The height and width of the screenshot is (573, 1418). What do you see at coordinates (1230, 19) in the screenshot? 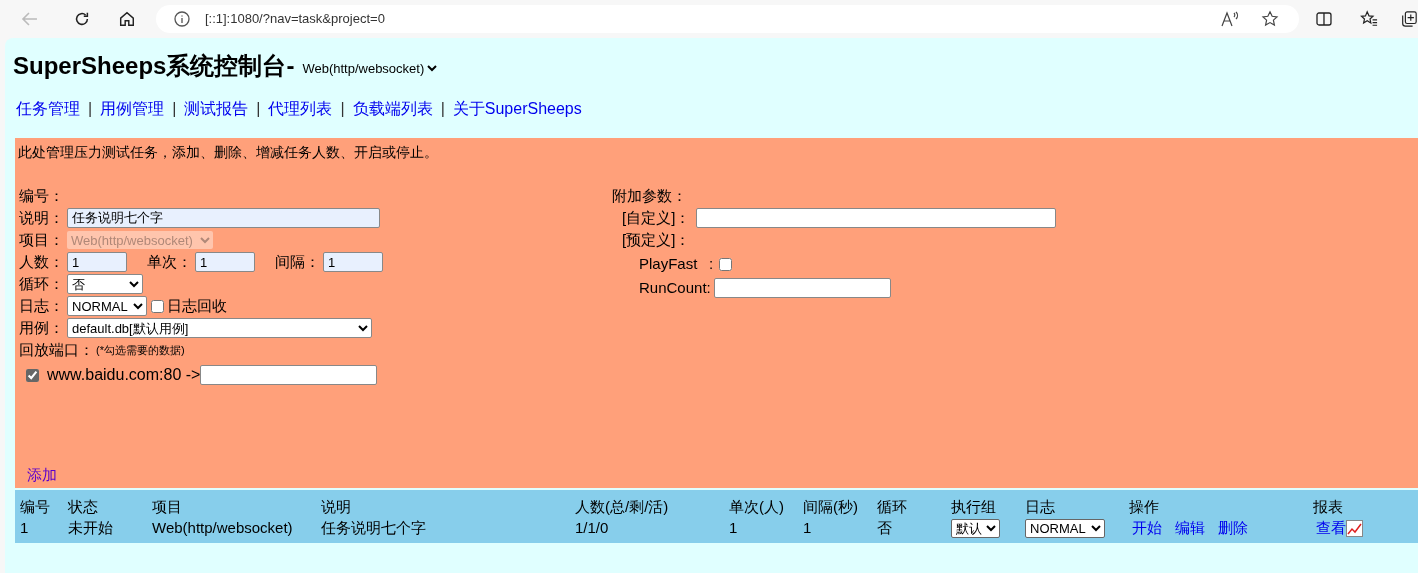
I see `read-aloud-icon` at bounding box center [1230, 19].